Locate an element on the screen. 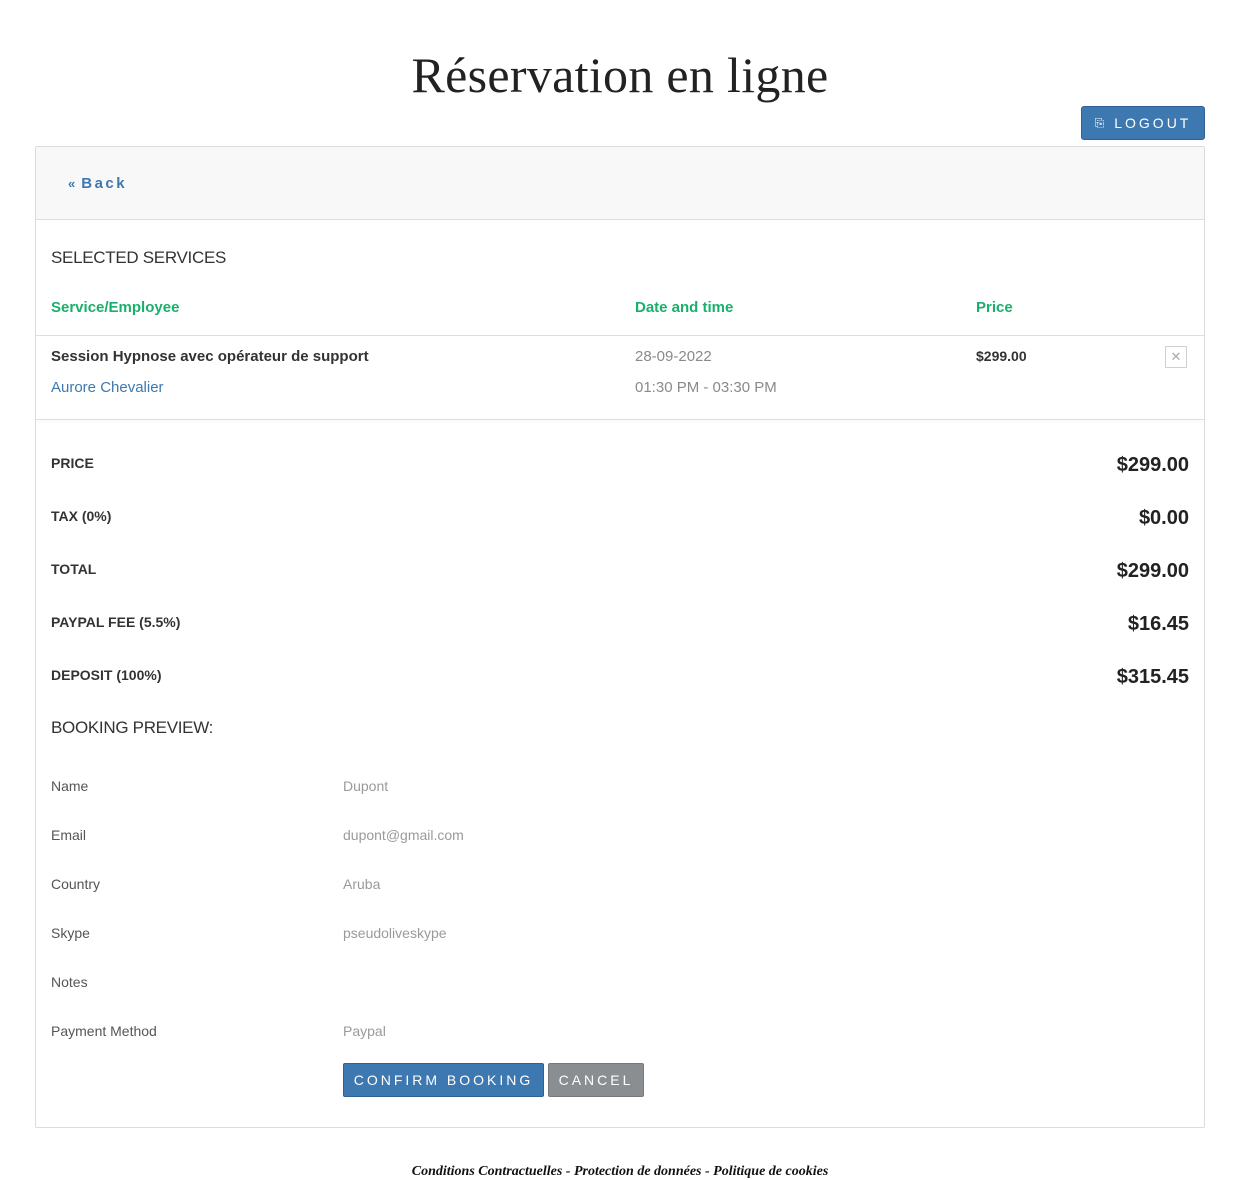  services-divider is located at coordinates (620, 419).